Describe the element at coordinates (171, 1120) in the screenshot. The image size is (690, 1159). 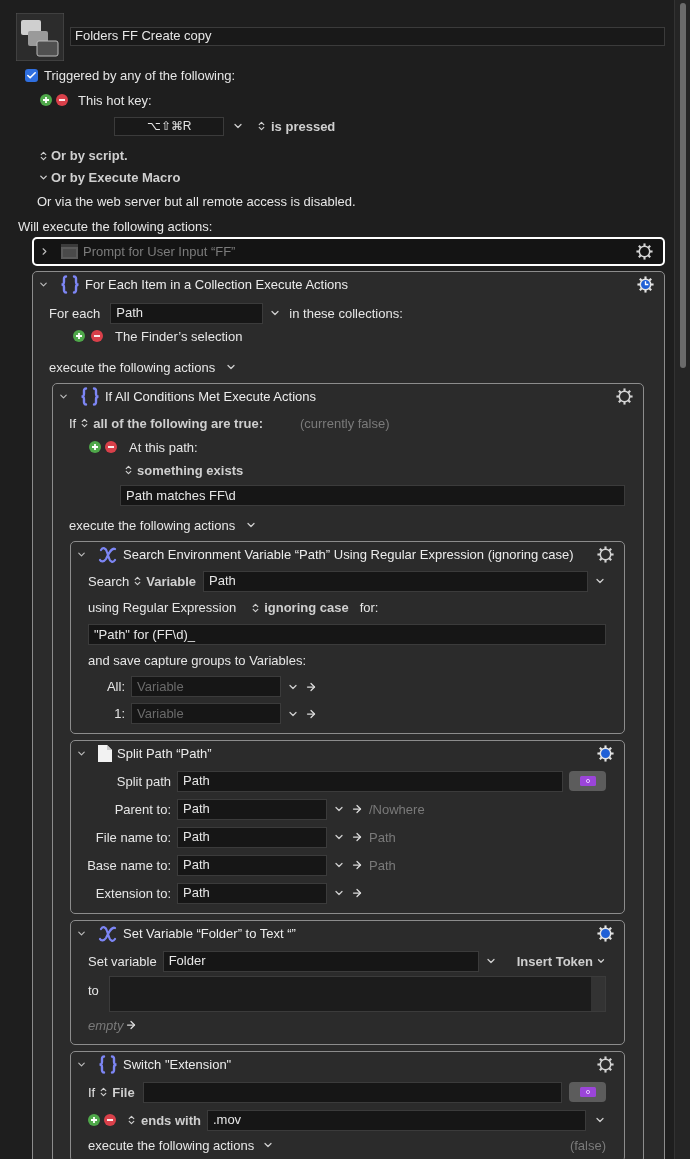
I see `case-test-popup: ends with` at that location.